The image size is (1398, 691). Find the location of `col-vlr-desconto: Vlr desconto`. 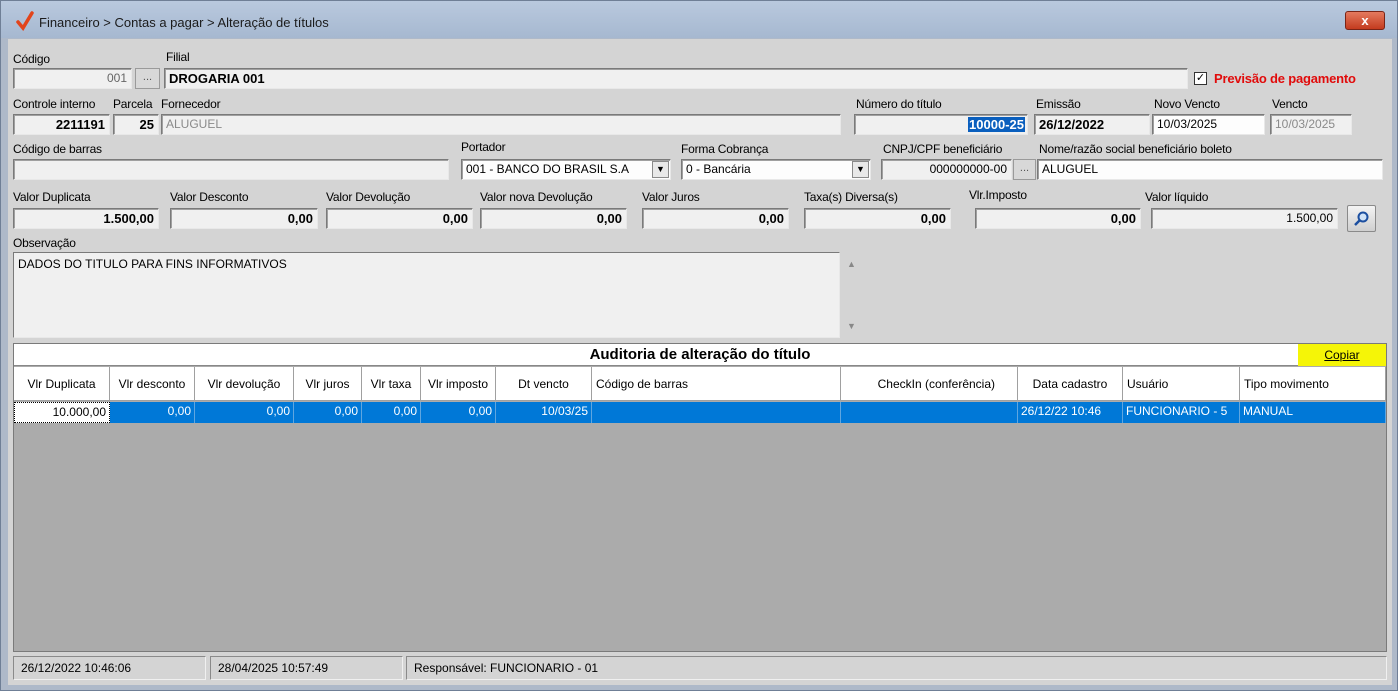

col-vlr-desconto: Vlr desconto is located at coordinates (152, 384).